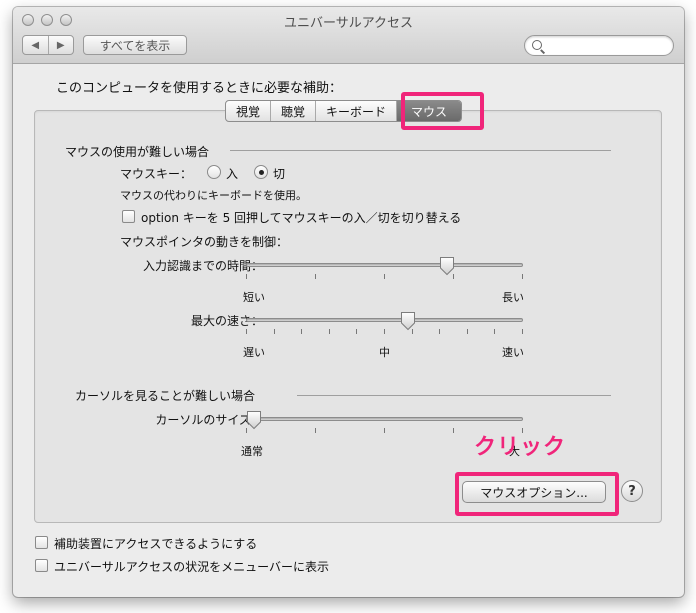 The image size is (696, 613). I want to click on delay-slider, so click(384, 273).